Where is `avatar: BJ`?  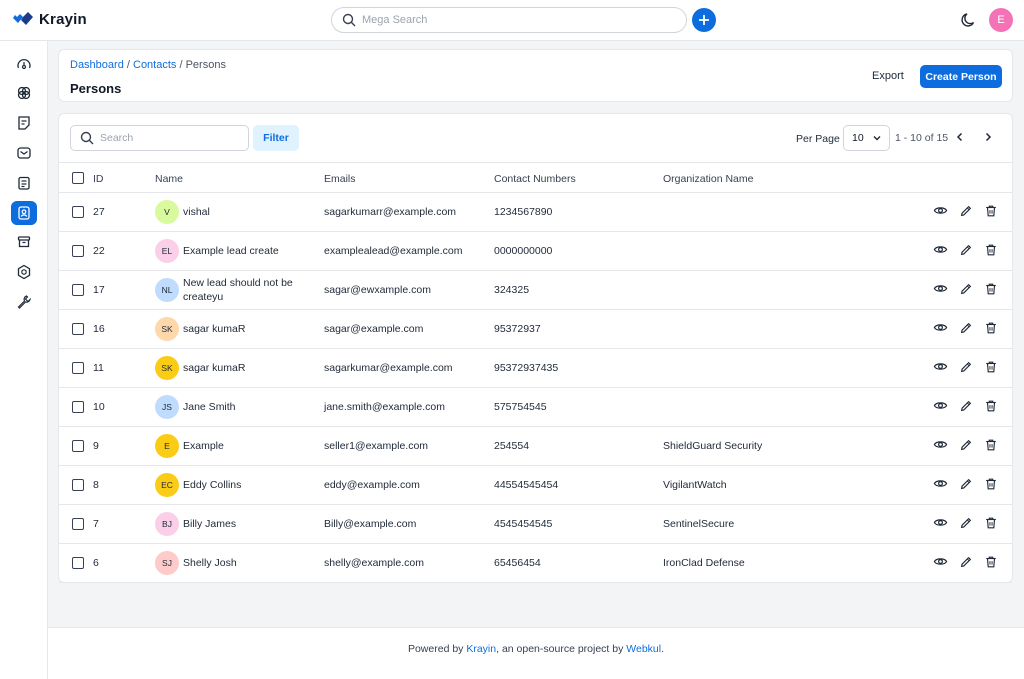 avatar: BJ is located at coordinates (167, 524).